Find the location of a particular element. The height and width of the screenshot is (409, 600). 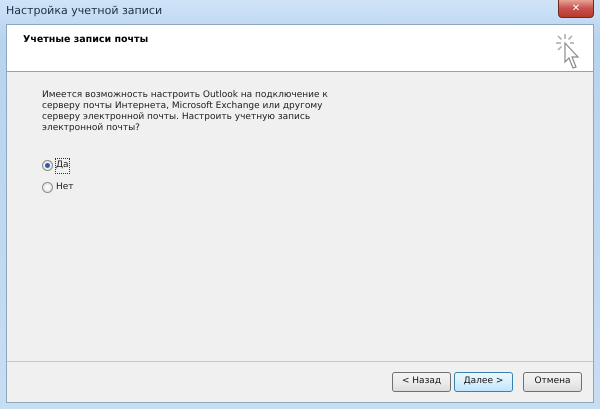

description-text: Имеется возможность настроить Outlook на подключение к серверу почты Интернета, Microsoft Exchange или другому серверу электронной почты. Настроить учетную запись электронной почты? is located at coordinates (185, 112).